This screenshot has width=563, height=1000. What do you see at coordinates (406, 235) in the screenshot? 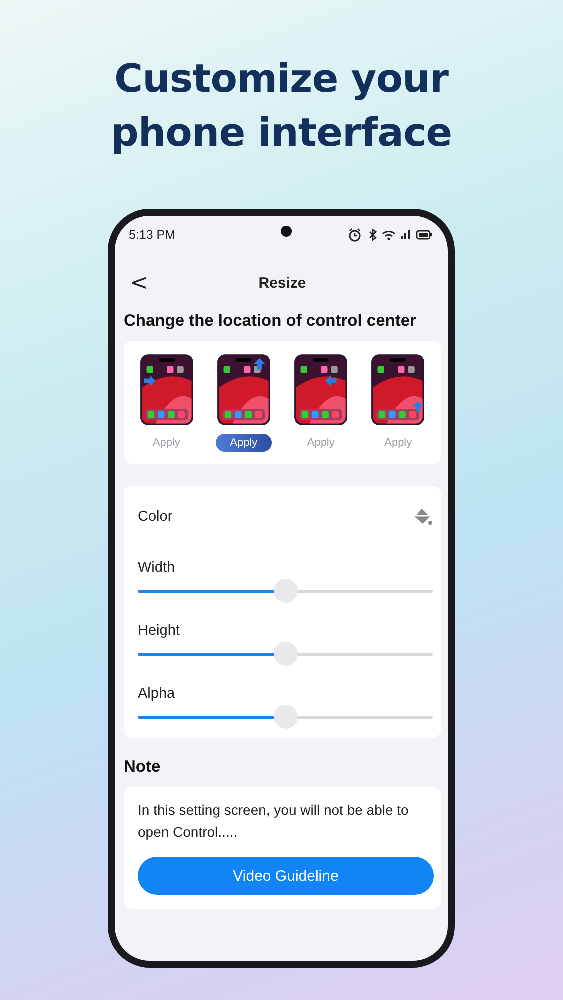
I see `signal-icon` at bounding box center [406, 235].